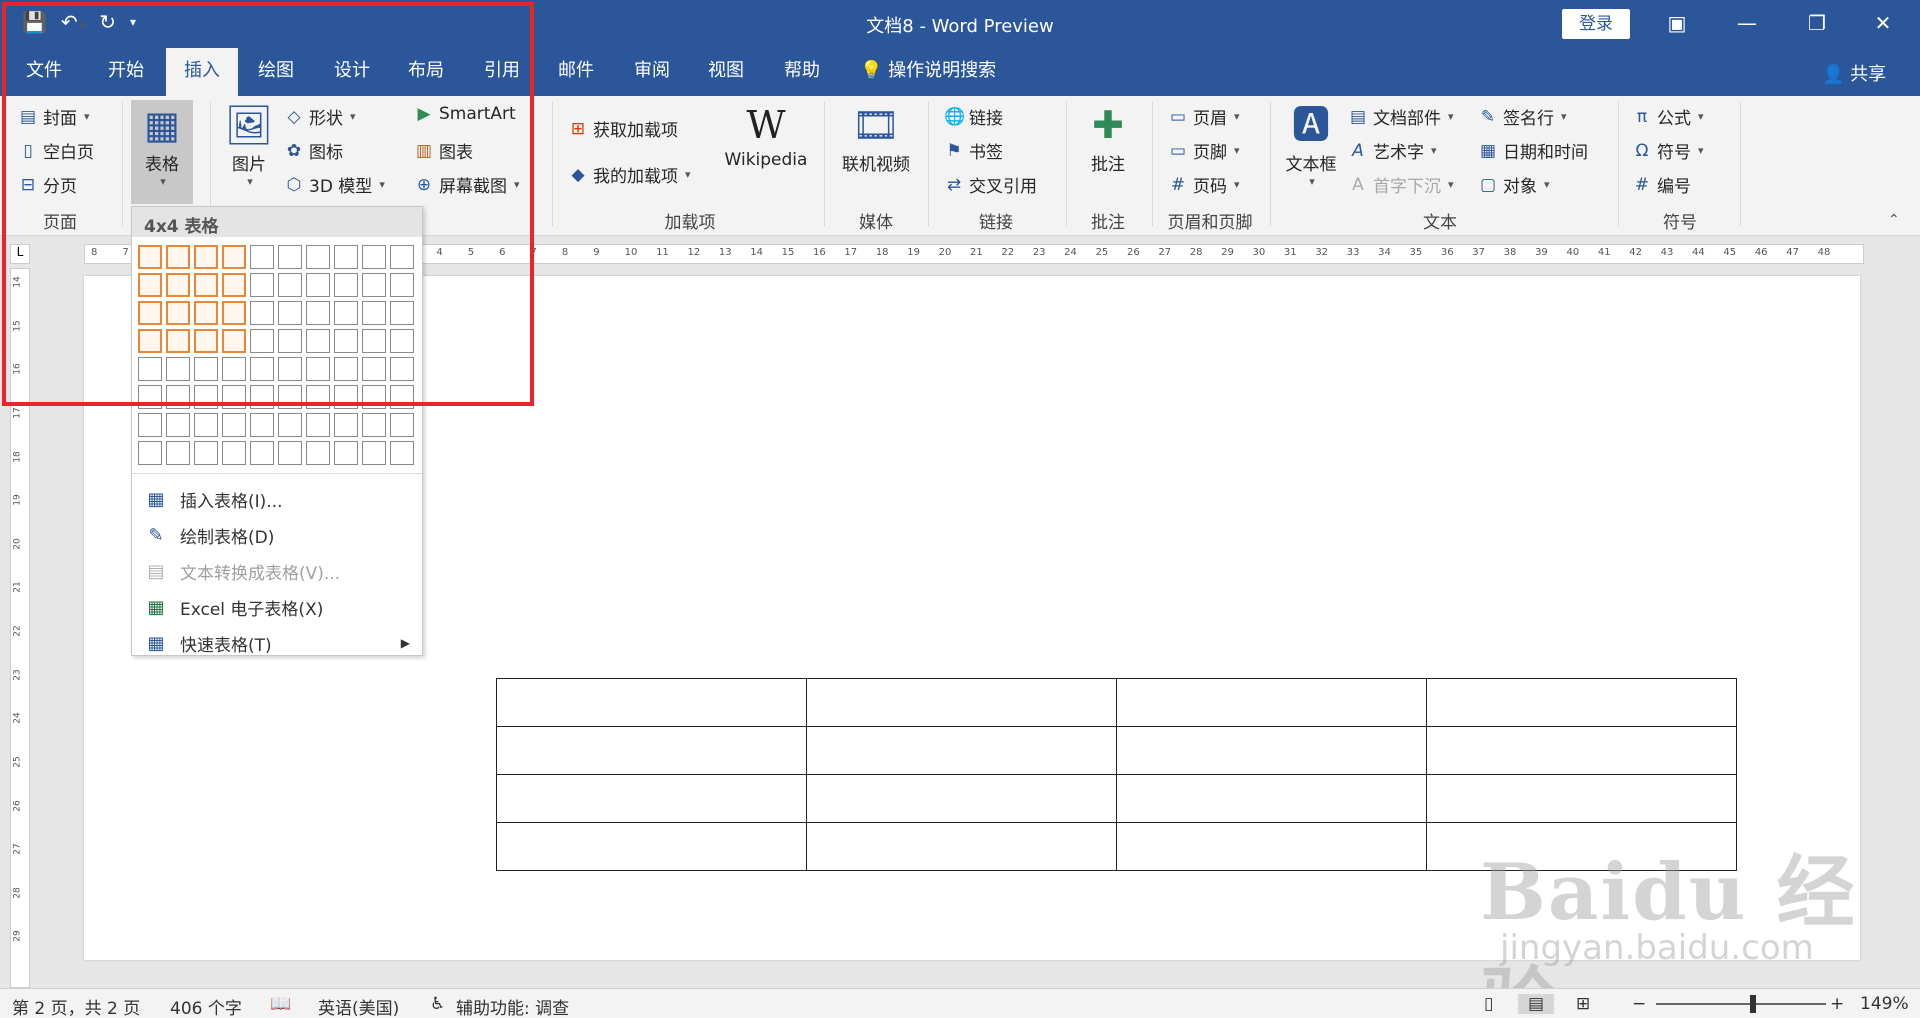 The height and width of the screenshot is (1018, 1920). Describe the element at coordinates (76, 1006) in the screenshot. I see `page-count: 第 2 页，共 2 页` at that location.